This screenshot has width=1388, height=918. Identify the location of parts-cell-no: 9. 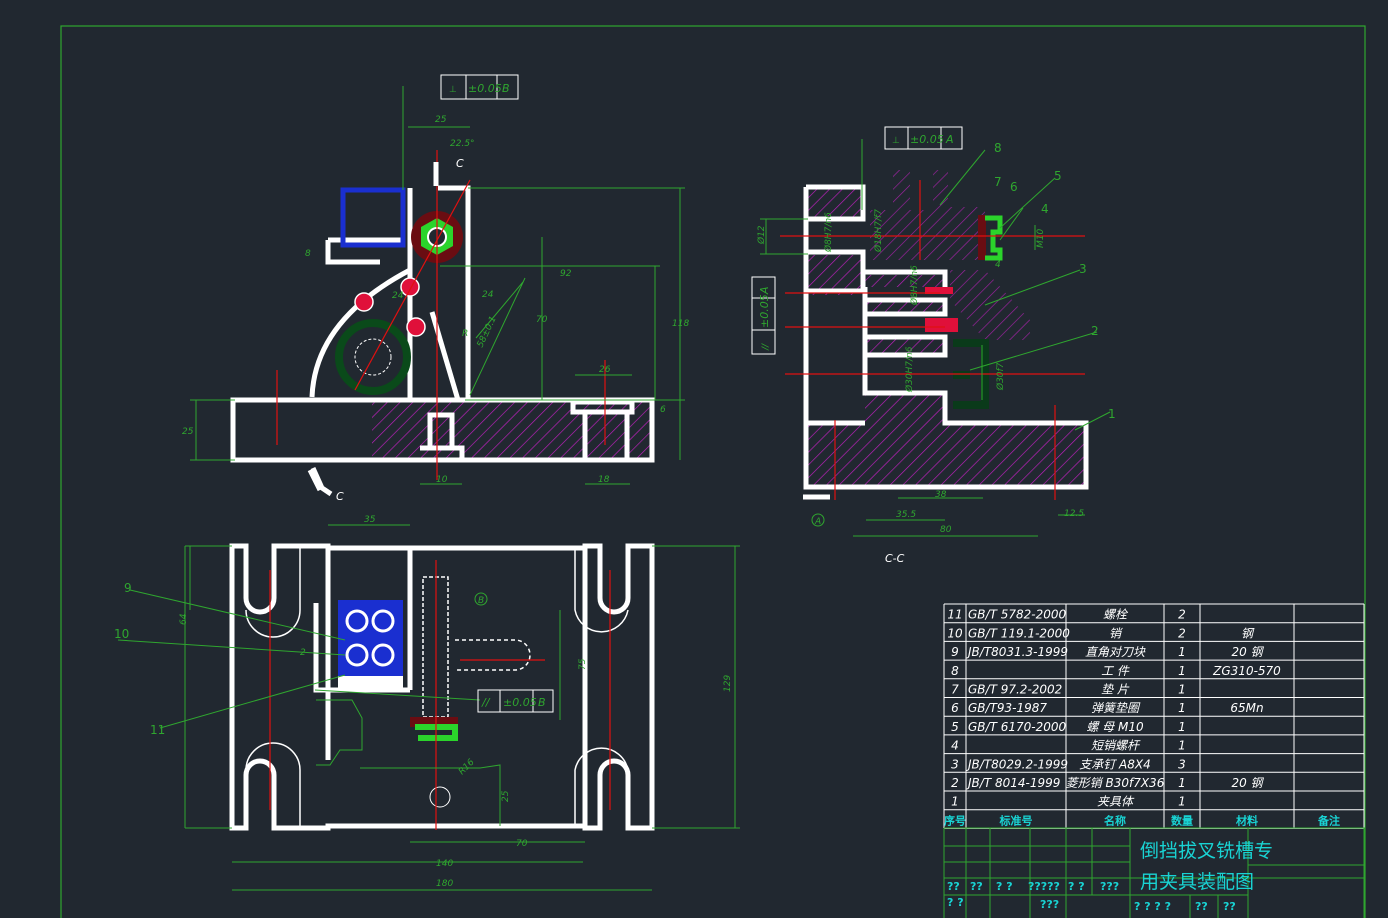
(955, 652).